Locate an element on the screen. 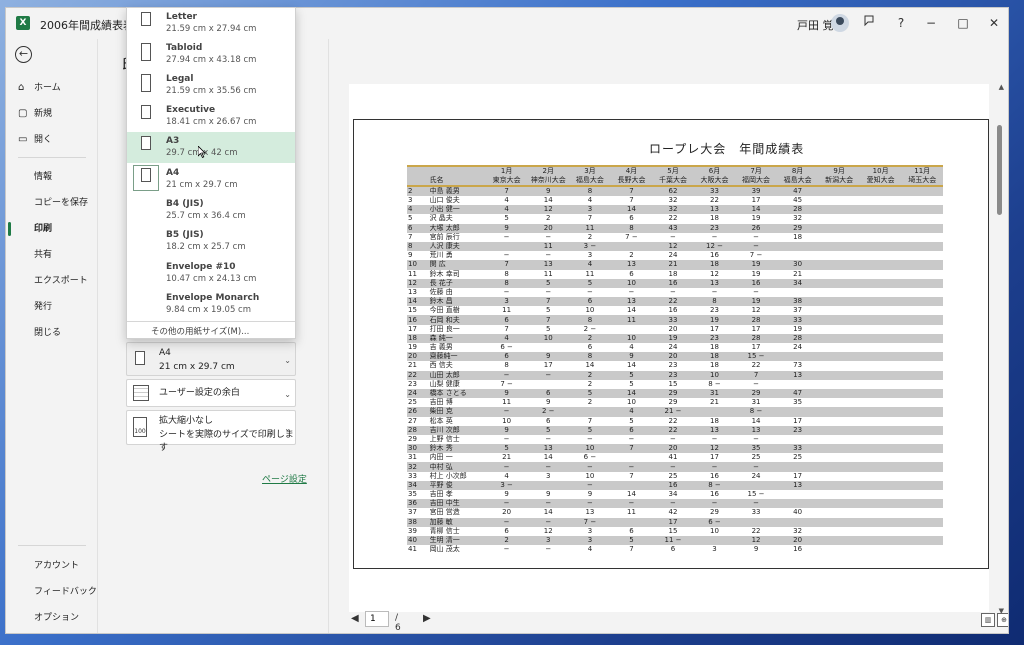 The image size is (1024, 645). table-cell: 7 − is located at coordinates (631, 236).